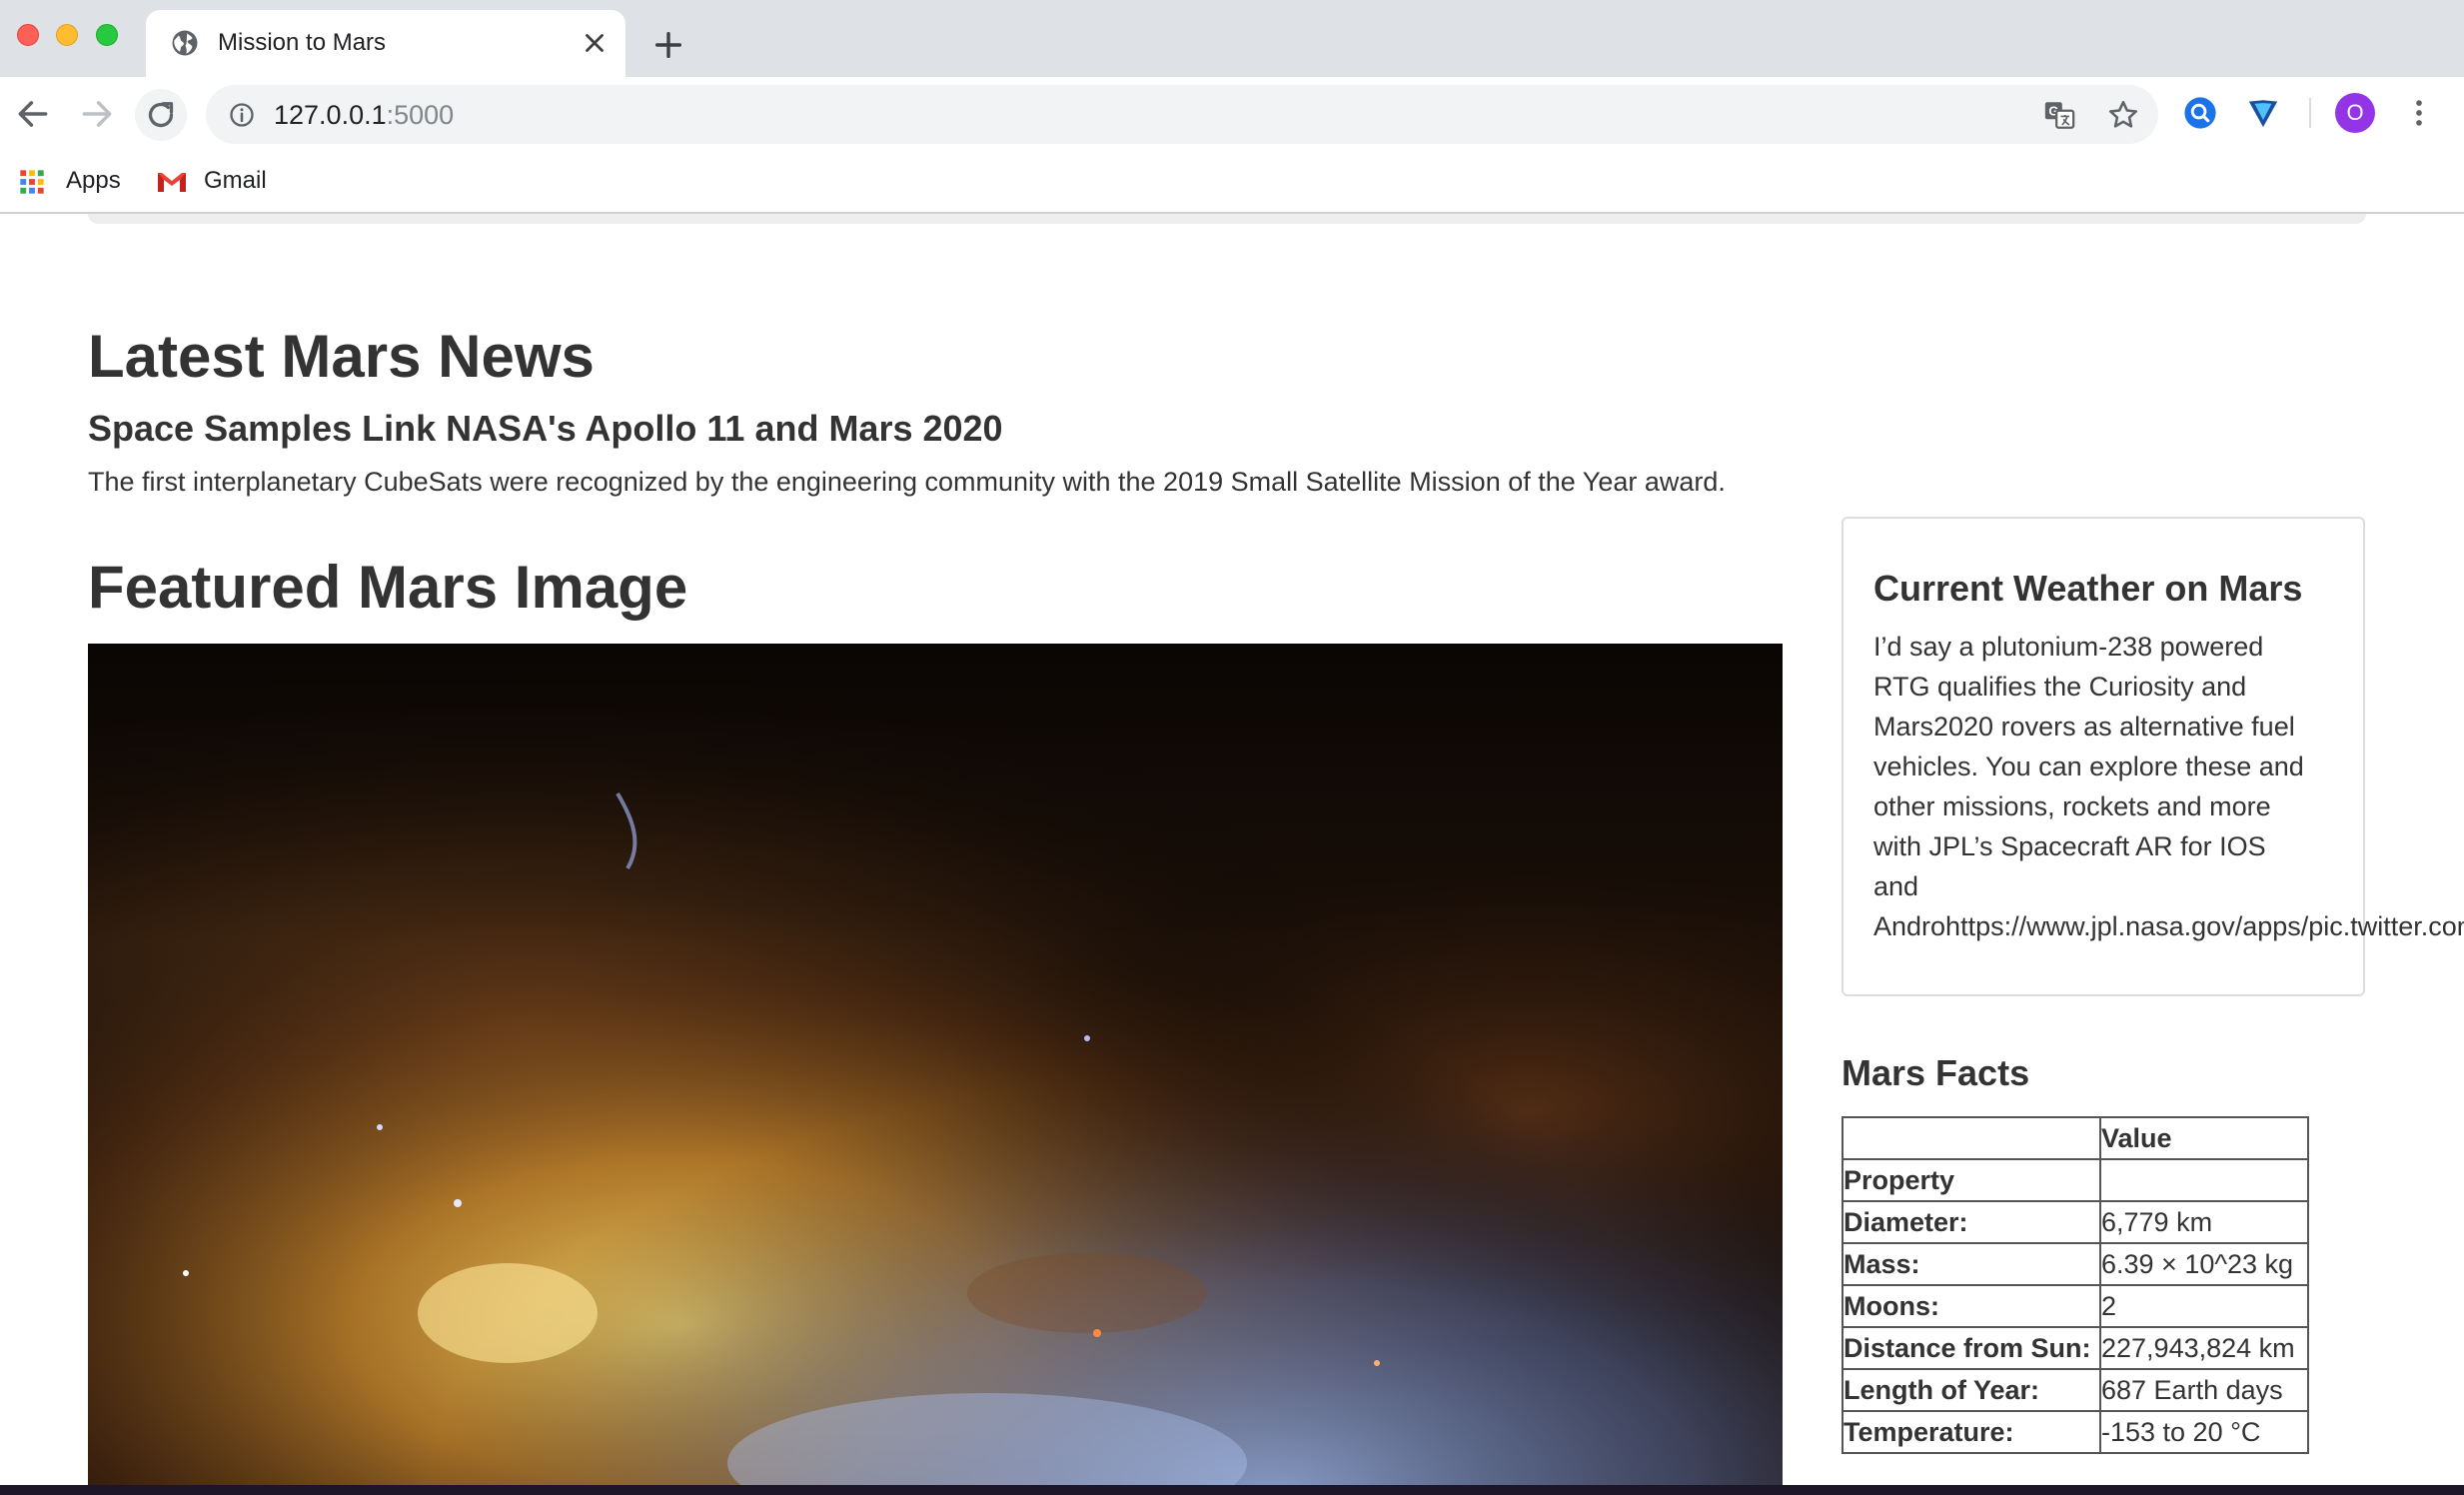 The image size is (2464, 1495). I want to click on table-row: Temperature: -153 to 20 °C, so click(2075, 1432).